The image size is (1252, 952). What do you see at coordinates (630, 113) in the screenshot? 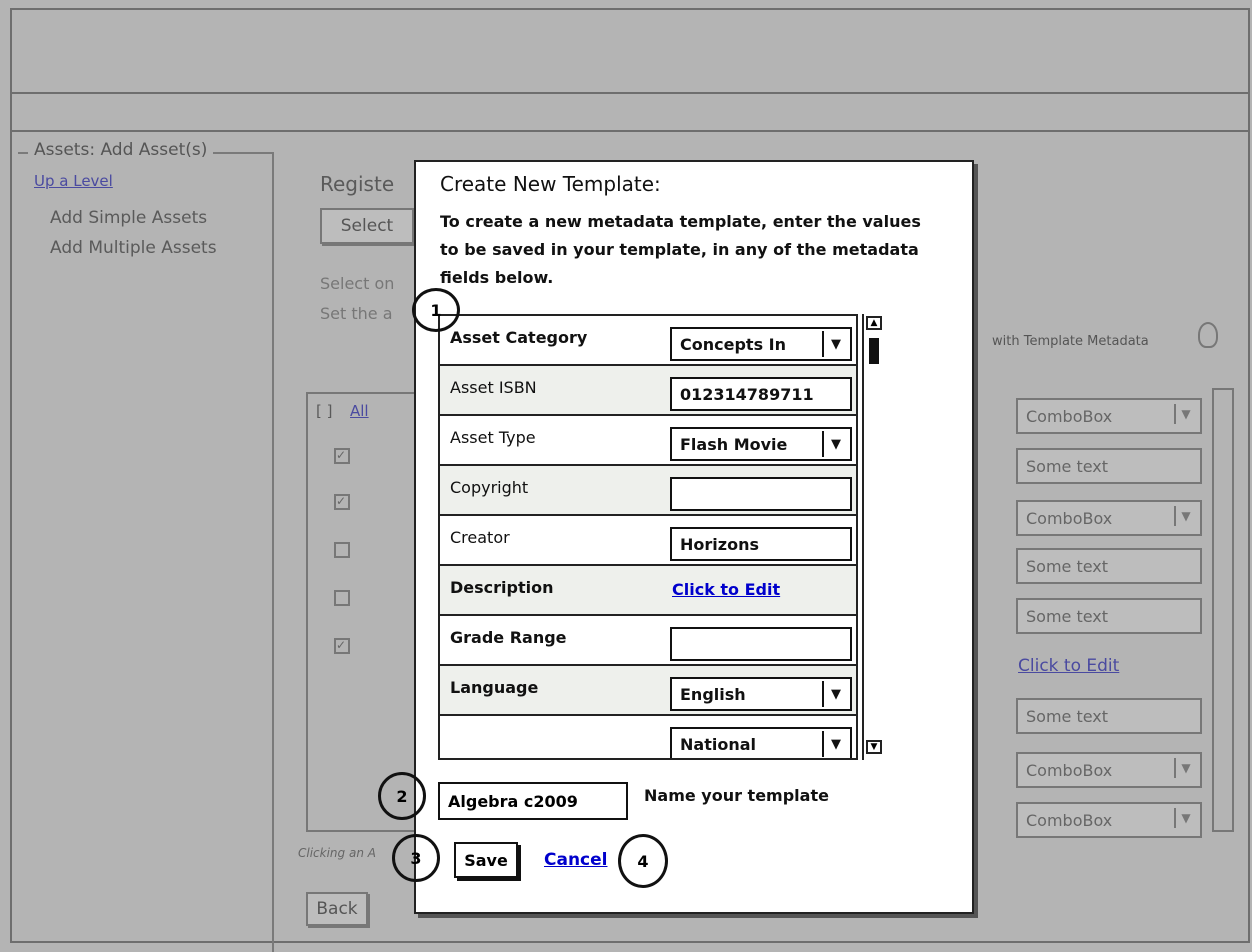
I see `sub-bar` at bounding box center [630, 113].